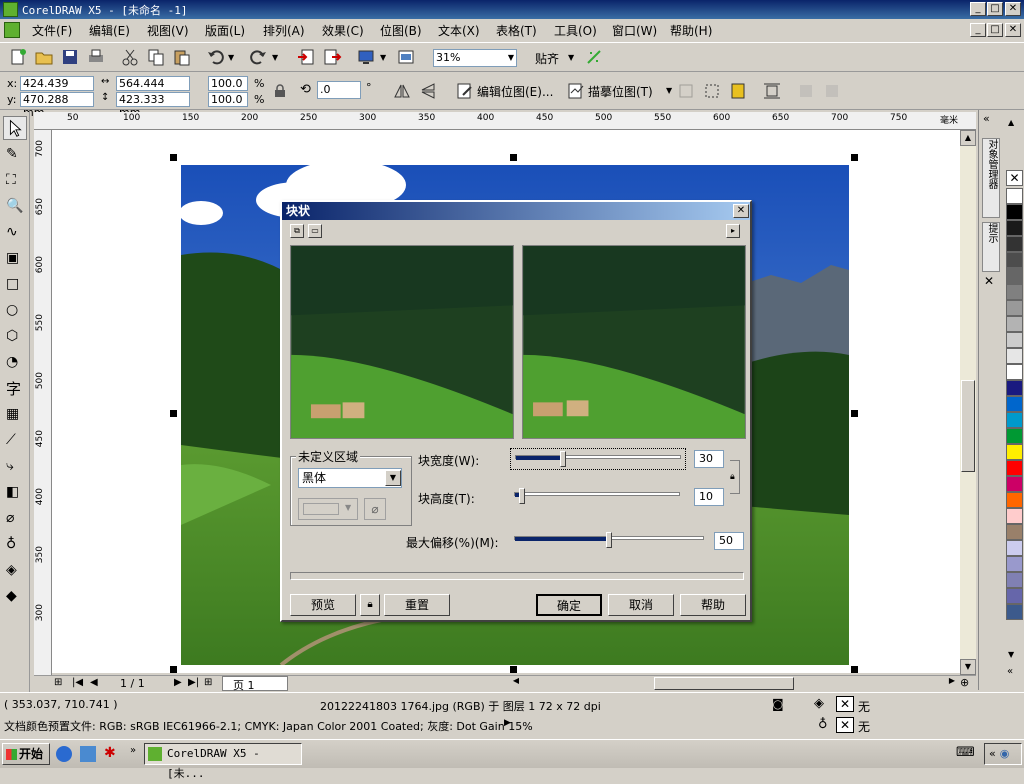  What do you see at coordinates (989, 281) in the screenshot?
I see `docker-close-icon: ✕` at bounding box center [989, 281].